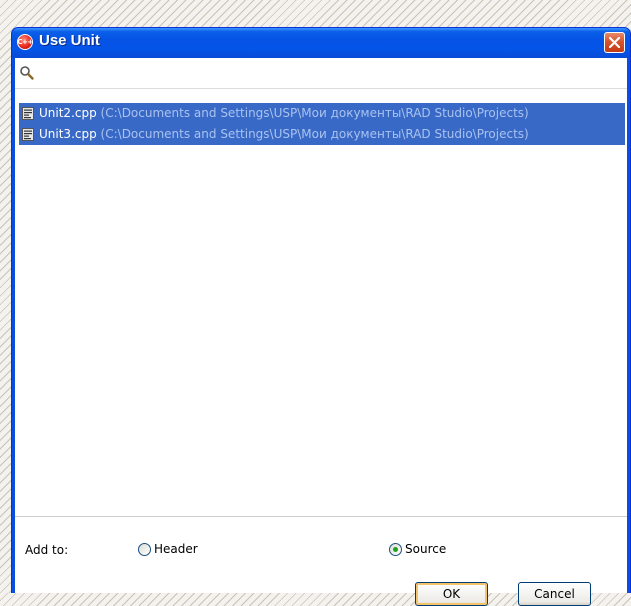 This screenshot has height=606, width=631. What do you see at coordinates (451, 594) in the screenshot?
I see `ok-button: OK` at bounding box center [451, 594].